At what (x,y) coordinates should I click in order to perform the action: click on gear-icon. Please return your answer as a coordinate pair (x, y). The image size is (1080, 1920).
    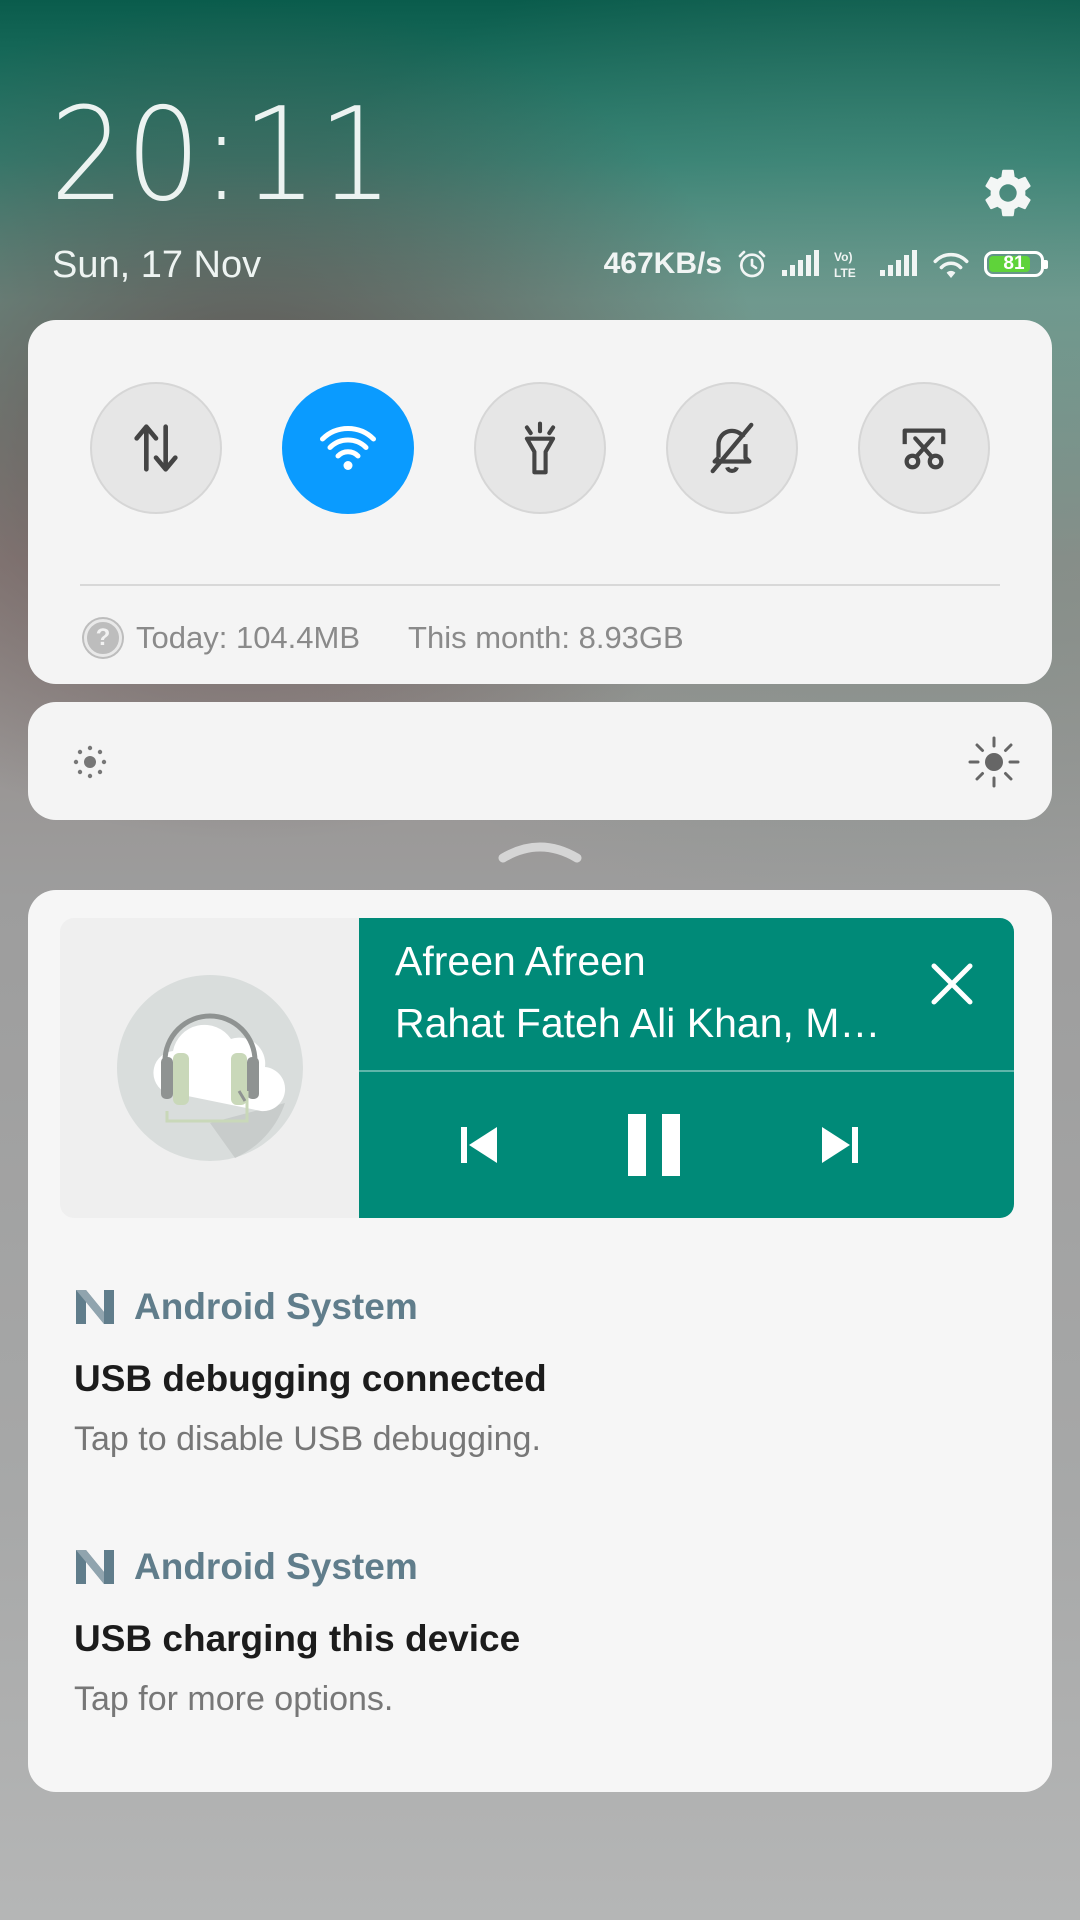
    Looking at the image, I should click on (1008, 193).